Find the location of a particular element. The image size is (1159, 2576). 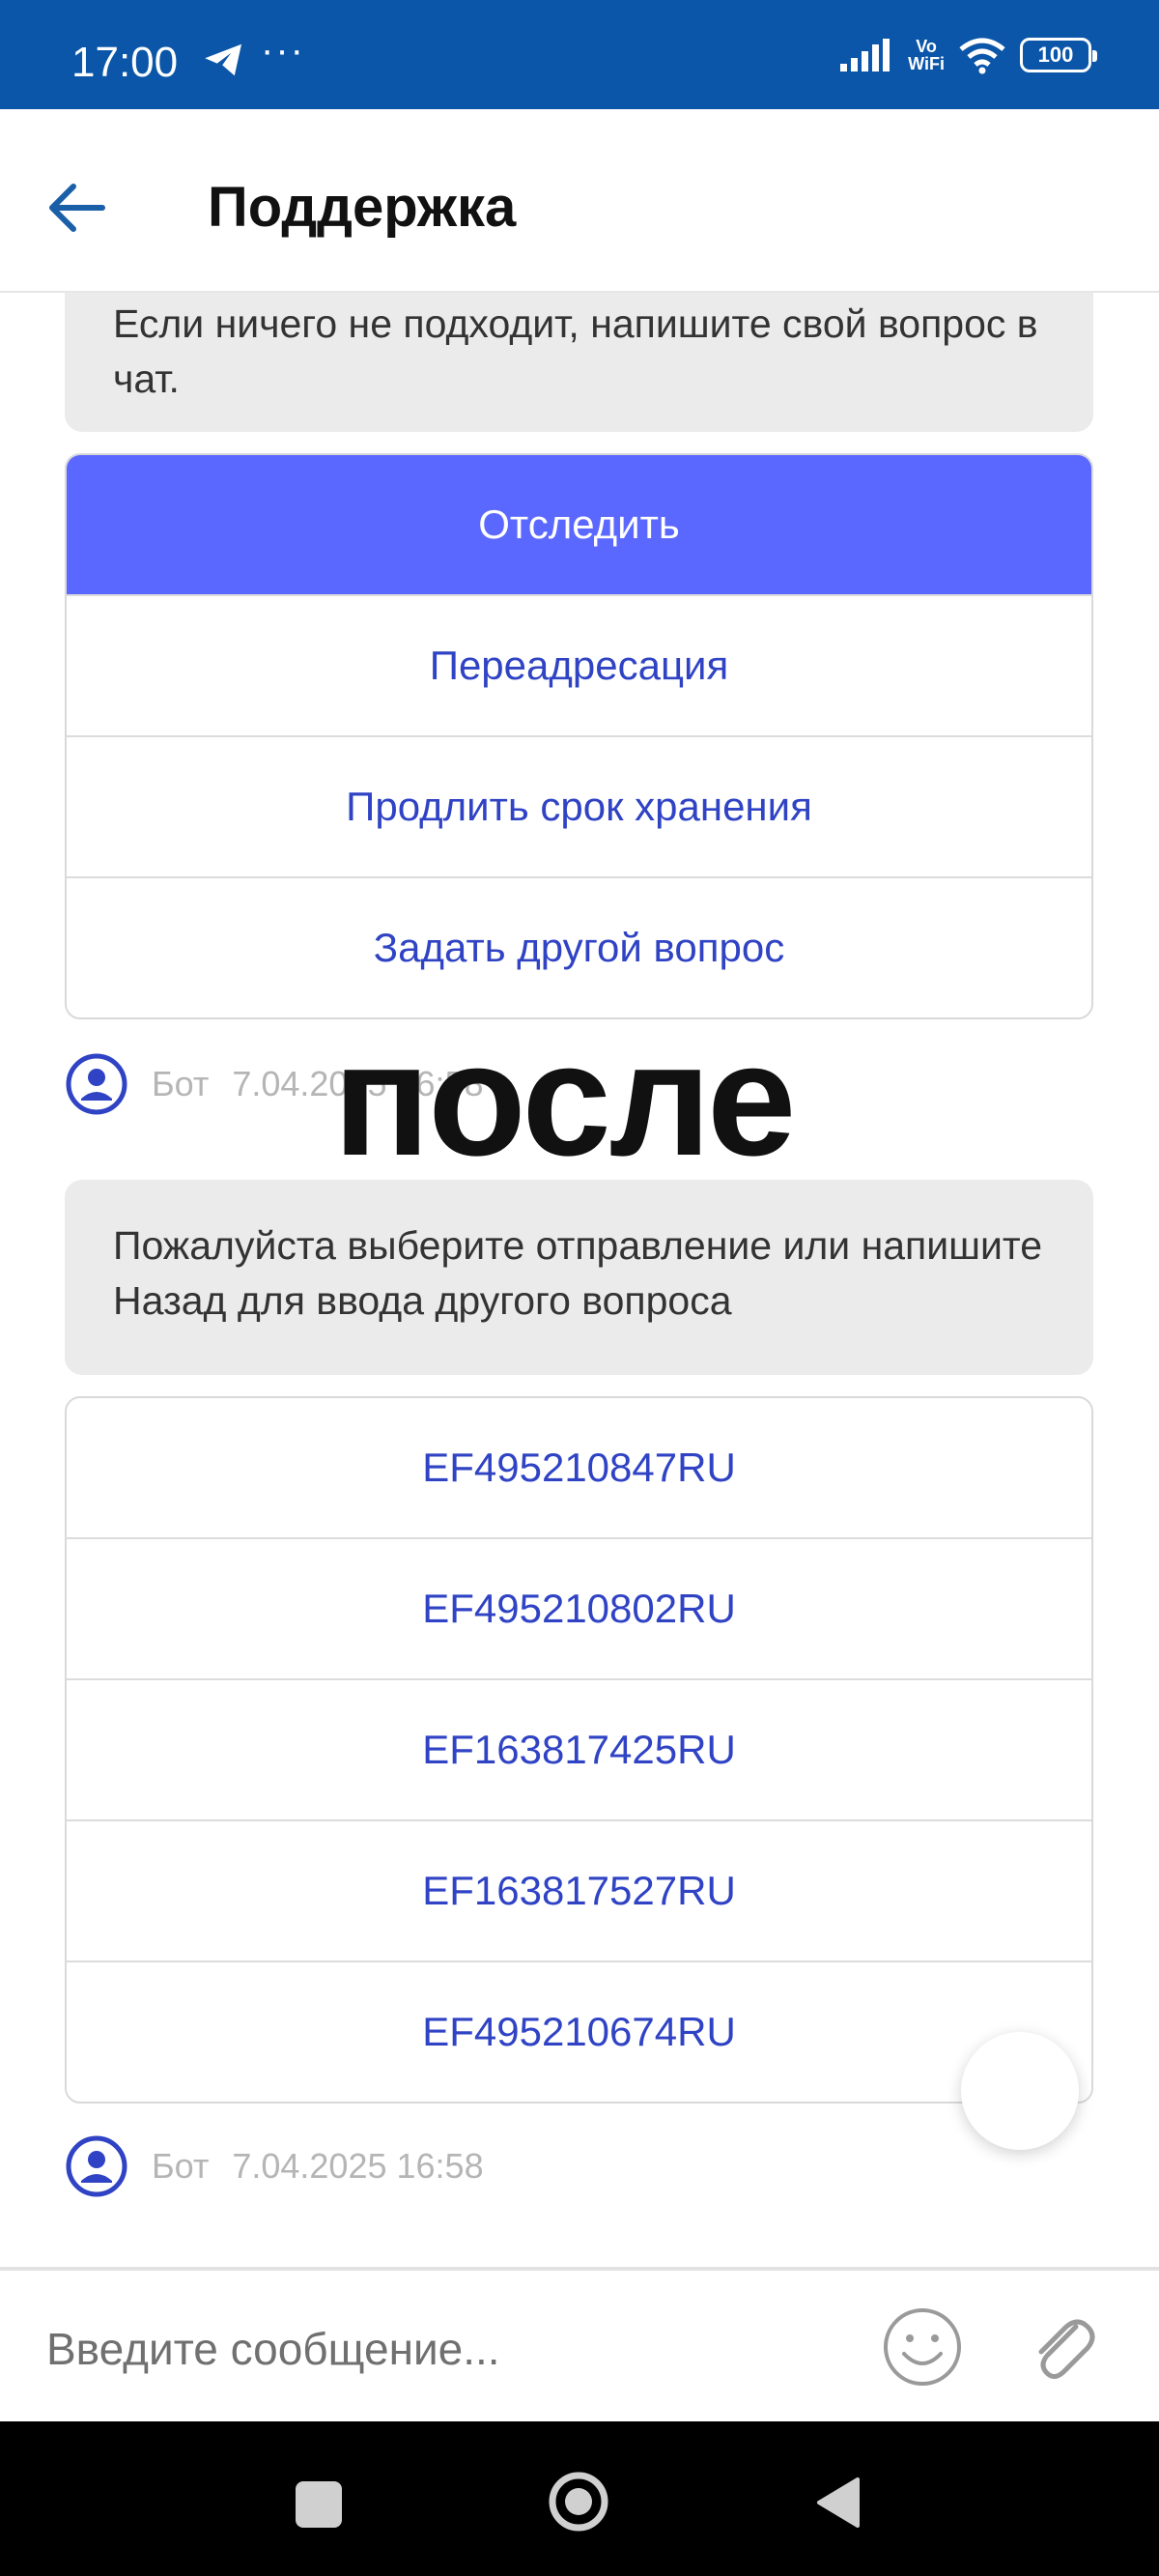

recent-apps-icon is located at coordinates (319, 2505).